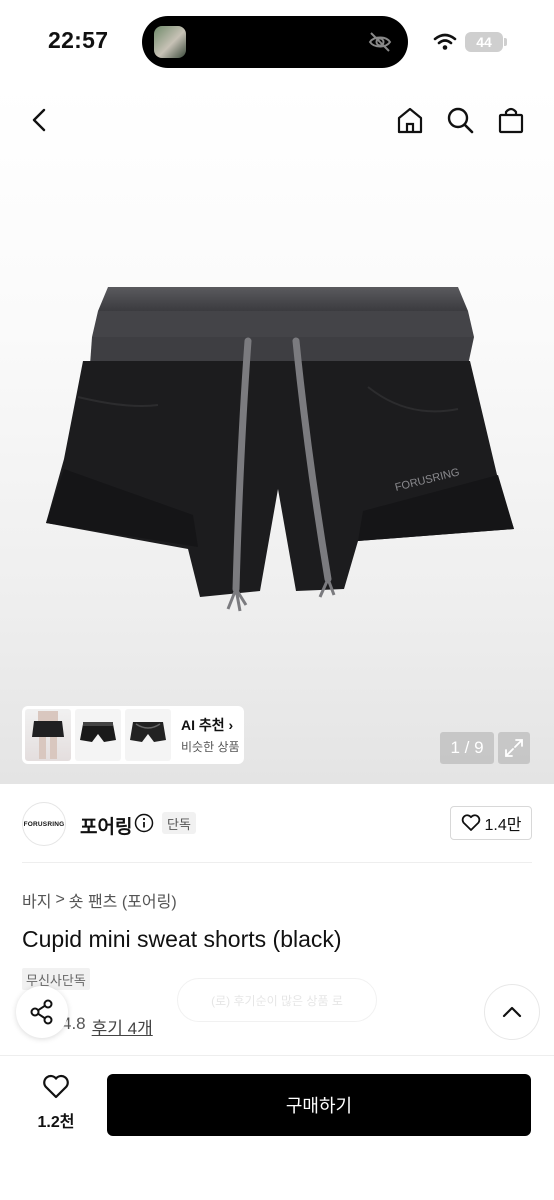  I want to click on image-pager: 1 / 9, so click(467, 748).